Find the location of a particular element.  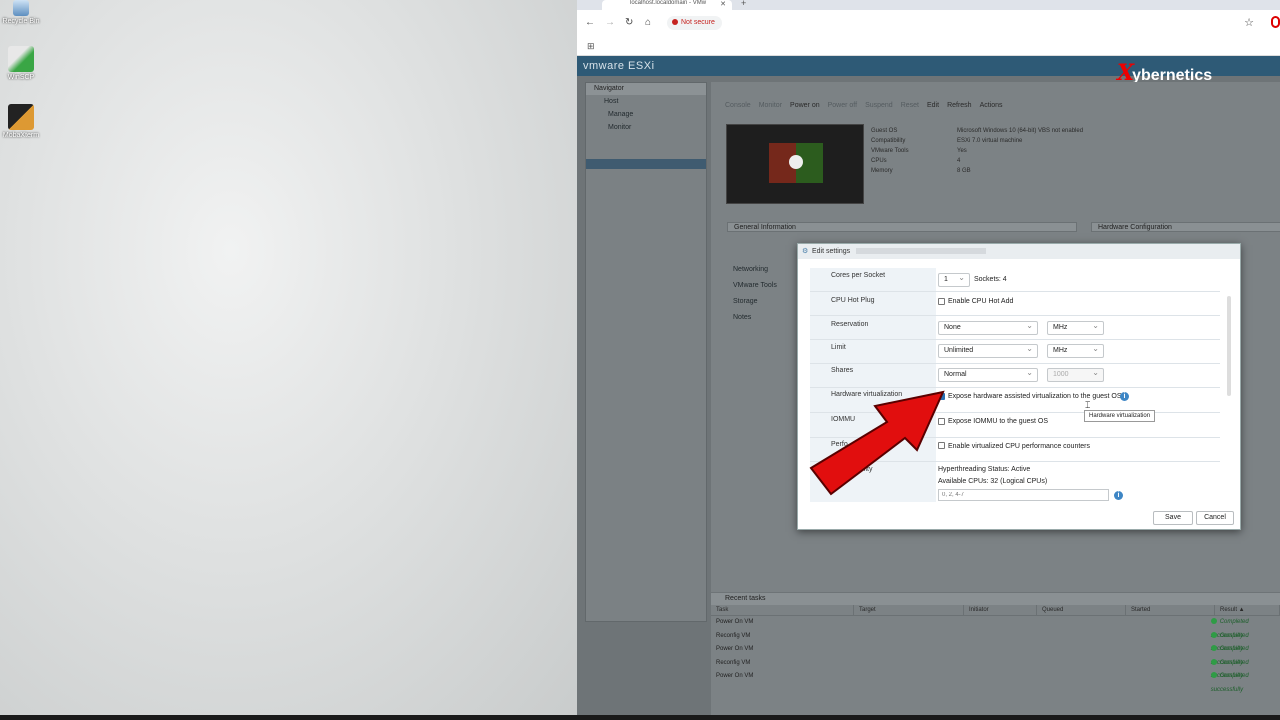

save-button: Save is located at coordinates (1173, 518).